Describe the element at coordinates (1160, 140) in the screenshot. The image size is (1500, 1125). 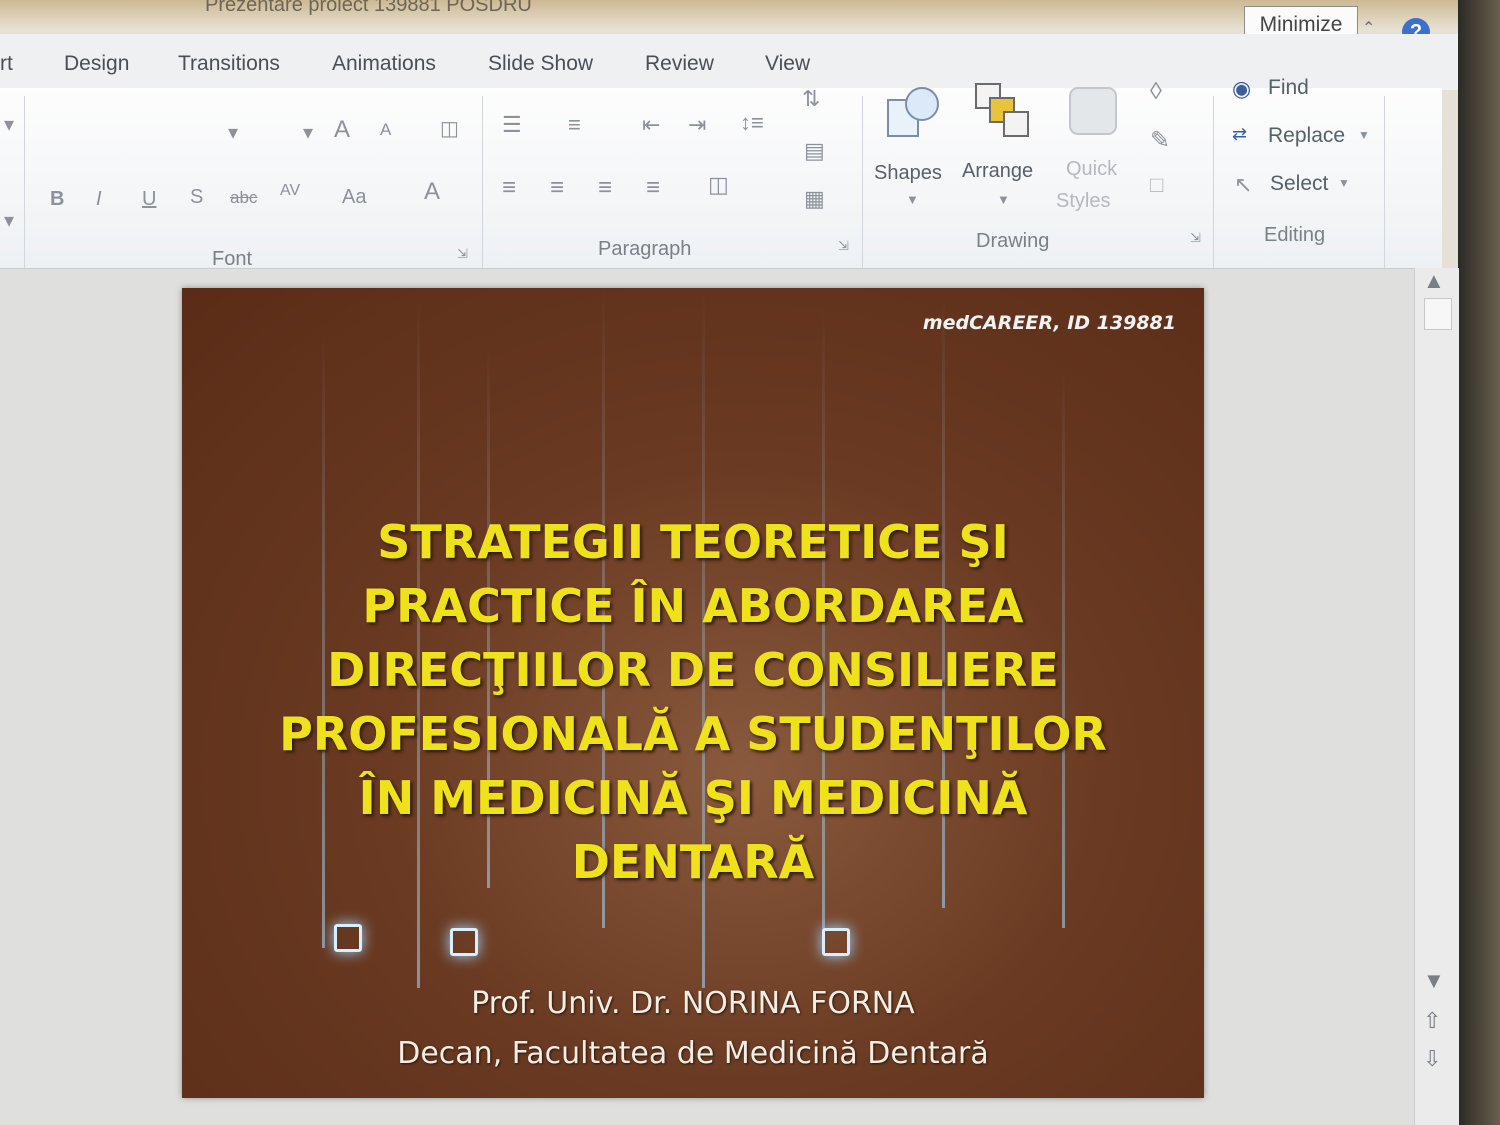
I see `shape-outline-icon: ✎` at that location.